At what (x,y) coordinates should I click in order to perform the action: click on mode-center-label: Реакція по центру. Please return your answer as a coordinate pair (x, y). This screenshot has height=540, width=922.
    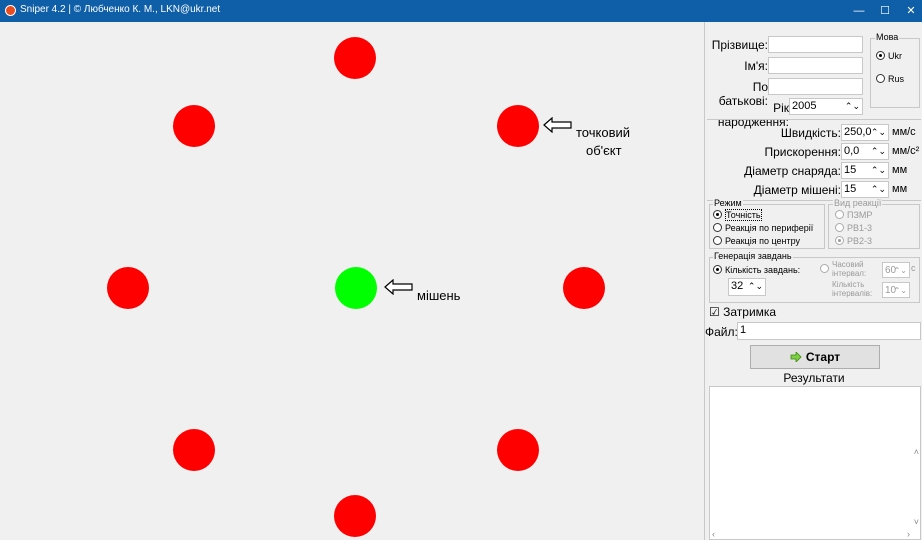
    Looking at the image, I should click on (763, 241).